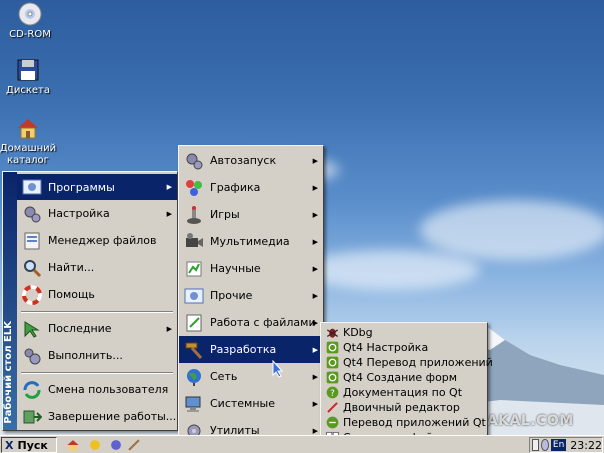  What do you see at coordinates (32, 356) in the screenshot?
I see `run-icon` at bounding box center [32, 356].